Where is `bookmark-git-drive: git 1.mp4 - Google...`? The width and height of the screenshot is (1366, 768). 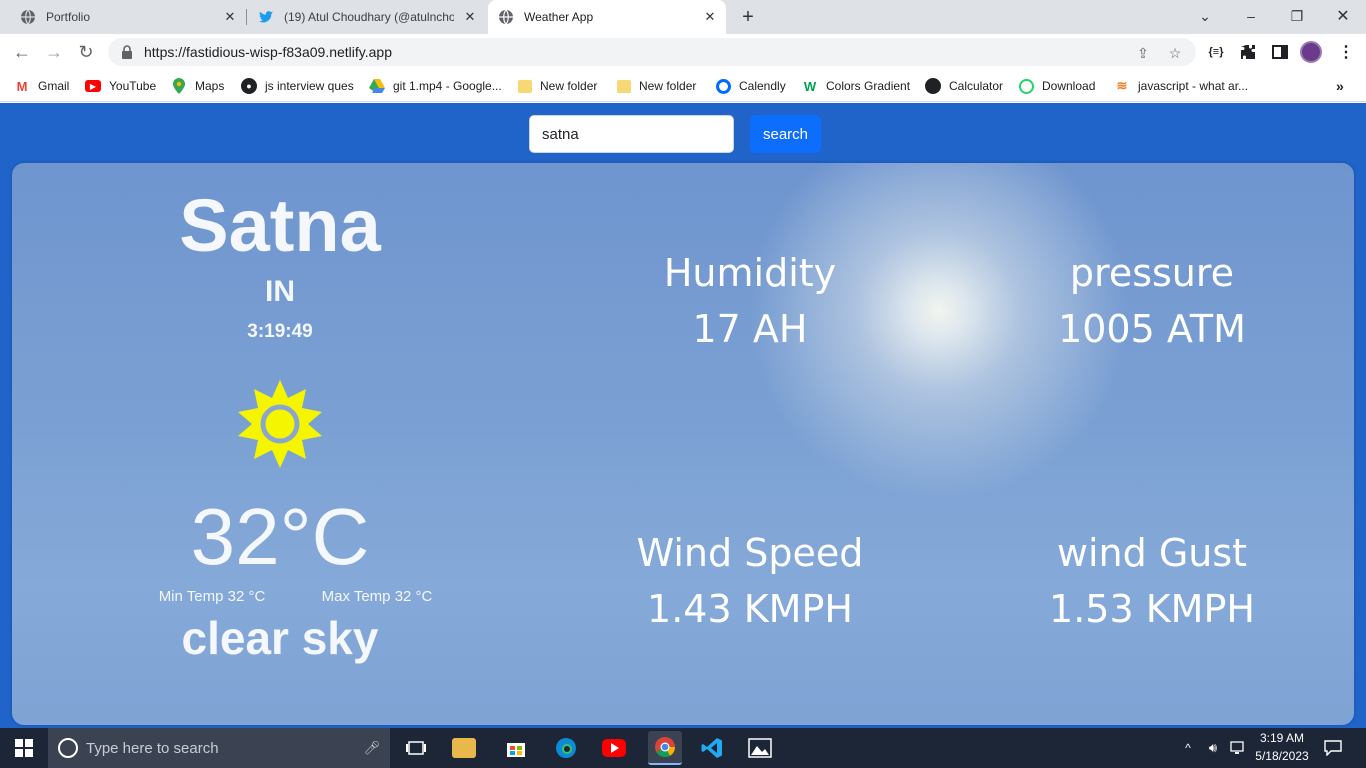
bookmark-git-drive: git 1.mp4 - Google... is located at coordinates (435, 86).